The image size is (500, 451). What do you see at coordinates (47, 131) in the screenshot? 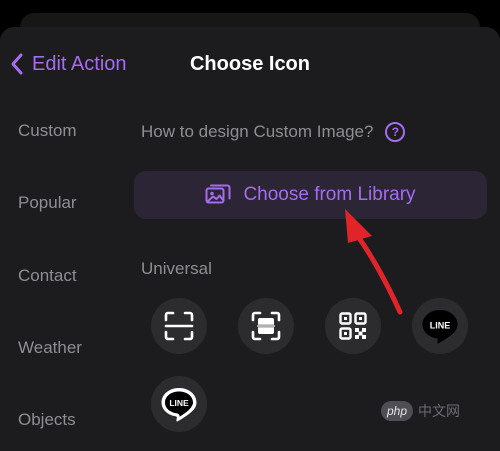
I see `sidebar-item-custom: Custom` at bounding box center [47, 131].